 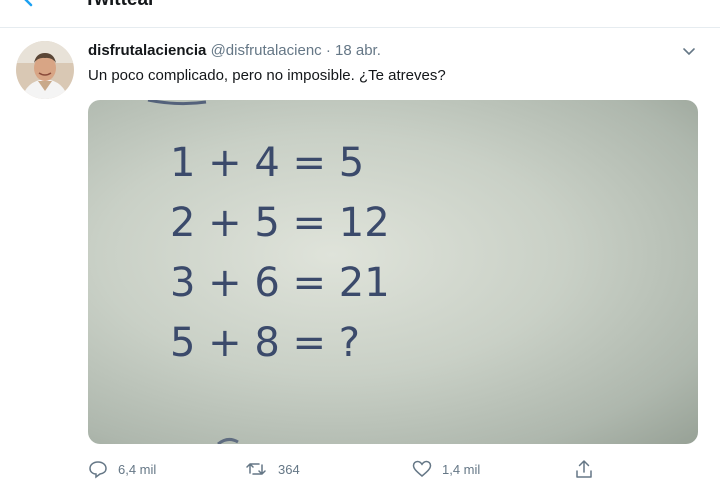 I want to click on image-line-4: 5 + 8 = ?, so click(x=265, y=343).